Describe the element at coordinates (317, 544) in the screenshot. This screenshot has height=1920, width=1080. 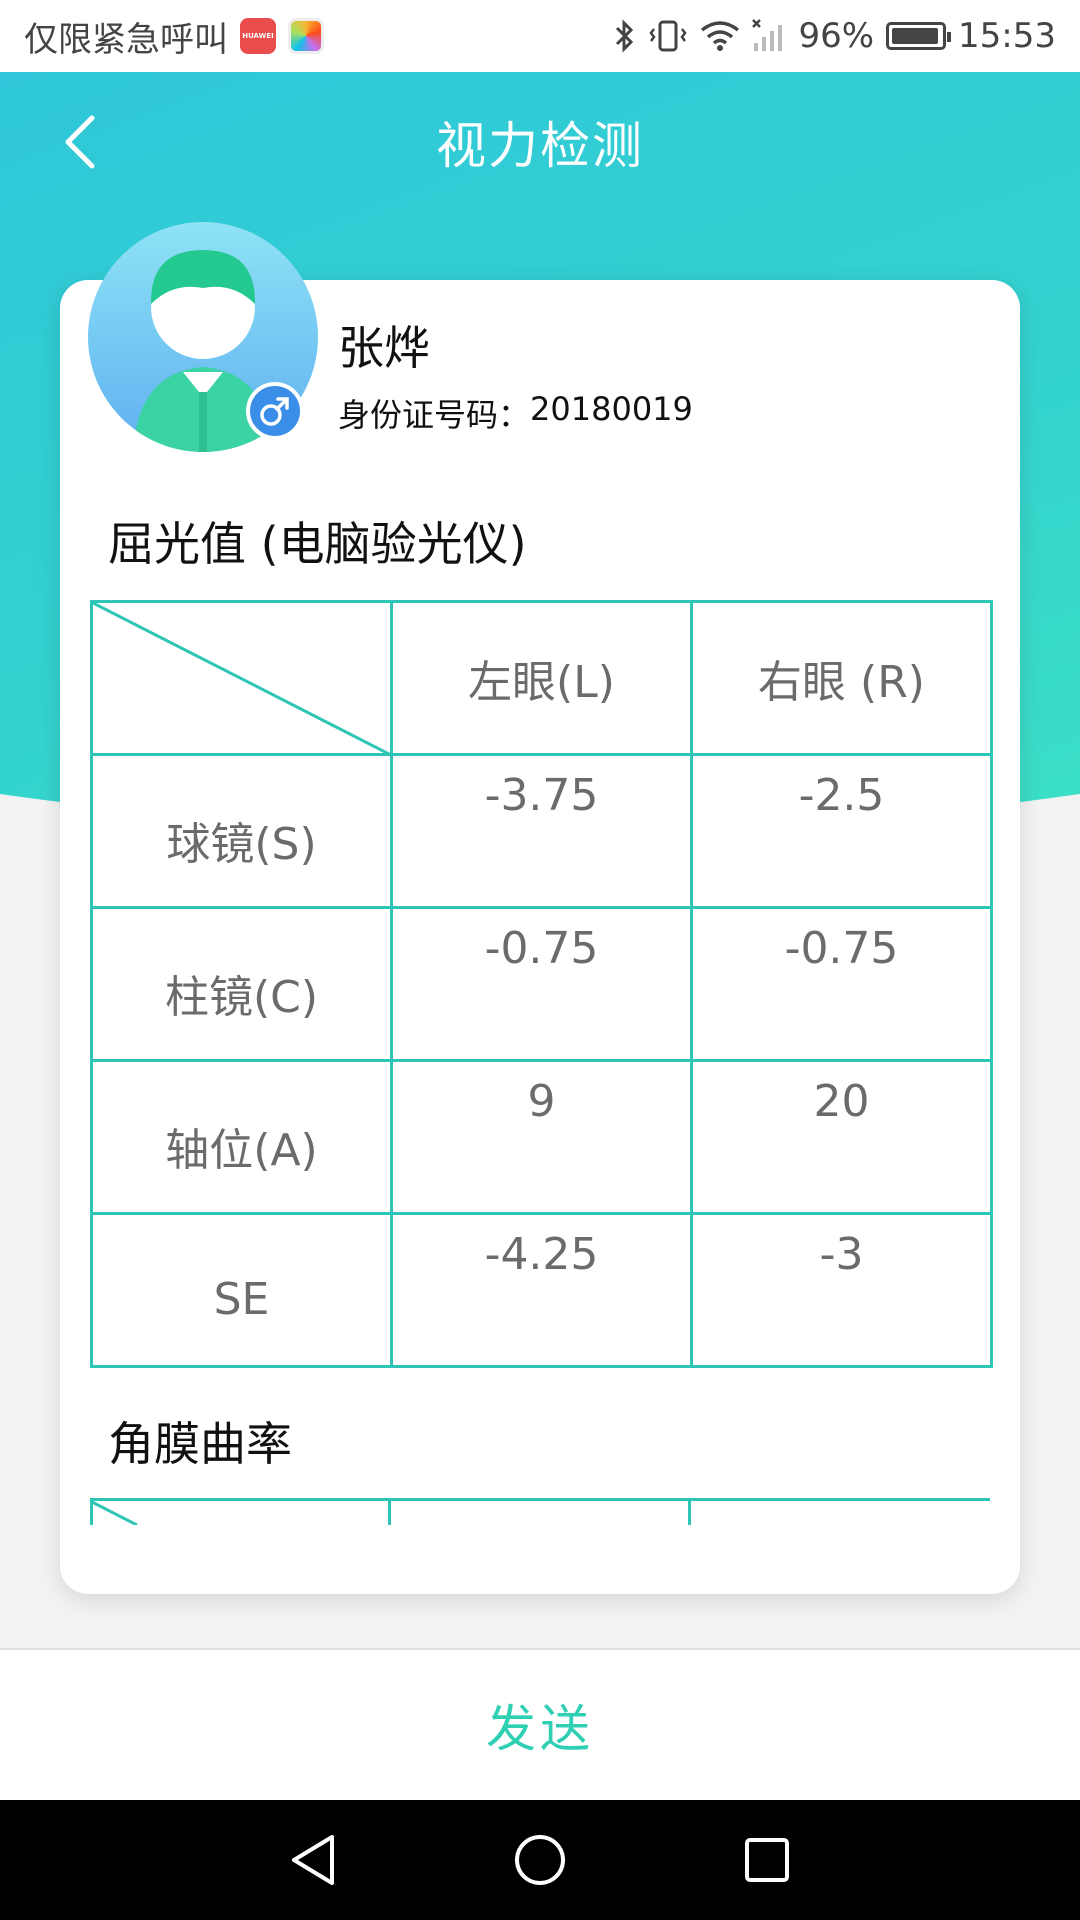
I see `section-title-refraction: 屈光值 (电脑验光仪)` at that location.